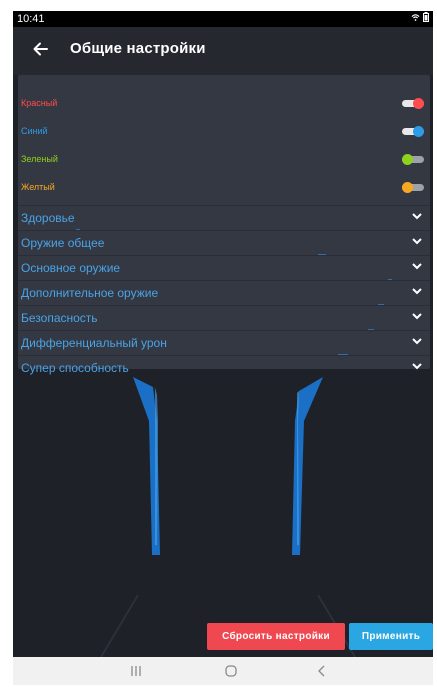 This screenshot has width=437, height=687. Describe the element at coordinates (391, 636) in the screenshot. I see `apply-button: Применить` at that location.